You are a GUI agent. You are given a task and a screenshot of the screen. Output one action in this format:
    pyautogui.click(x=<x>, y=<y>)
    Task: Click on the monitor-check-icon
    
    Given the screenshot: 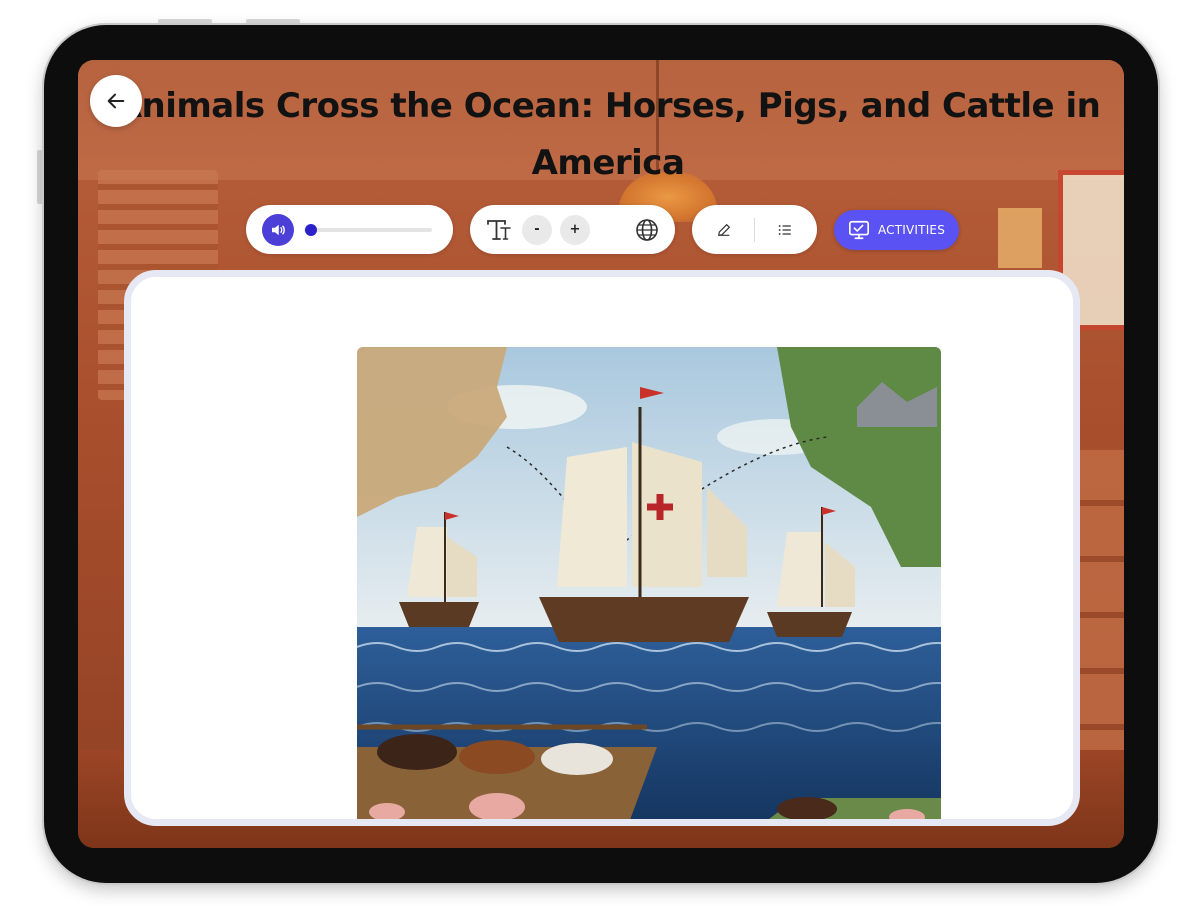 What is the action you would take?
    pyautogui.click(x=858, y=230)
    